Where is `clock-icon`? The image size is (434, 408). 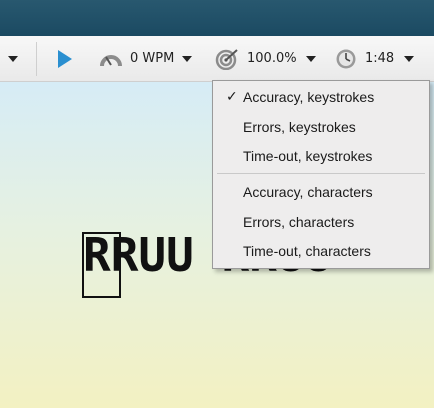 clock-icon is located at coordinates (346, 58).